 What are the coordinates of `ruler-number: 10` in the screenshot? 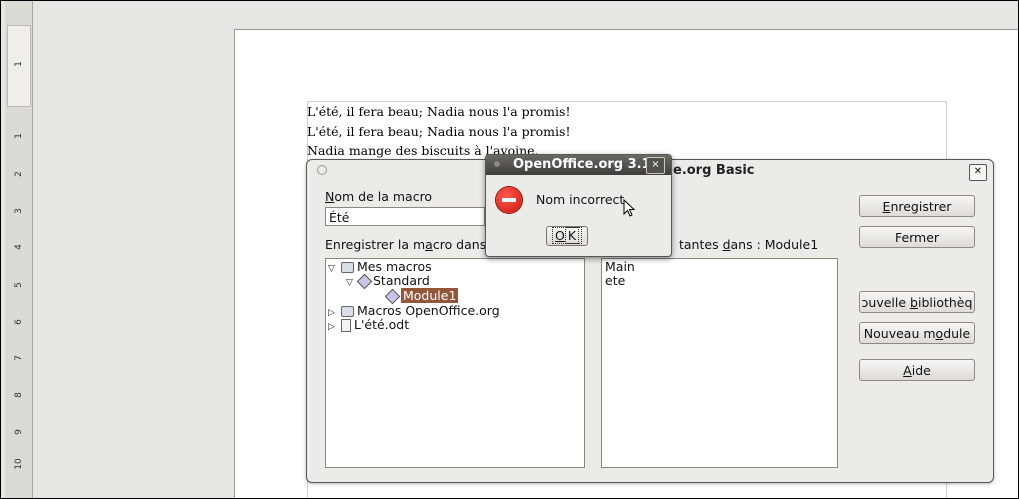 It's located at (19, 464).